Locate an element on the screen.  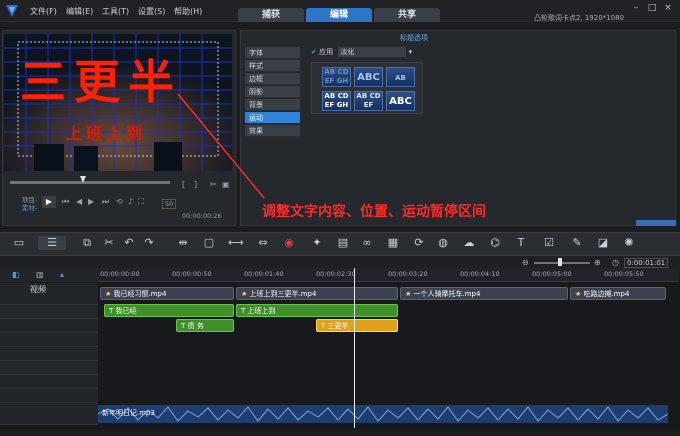
title-clip: T 债 务 is located at coordinates (205, 325).